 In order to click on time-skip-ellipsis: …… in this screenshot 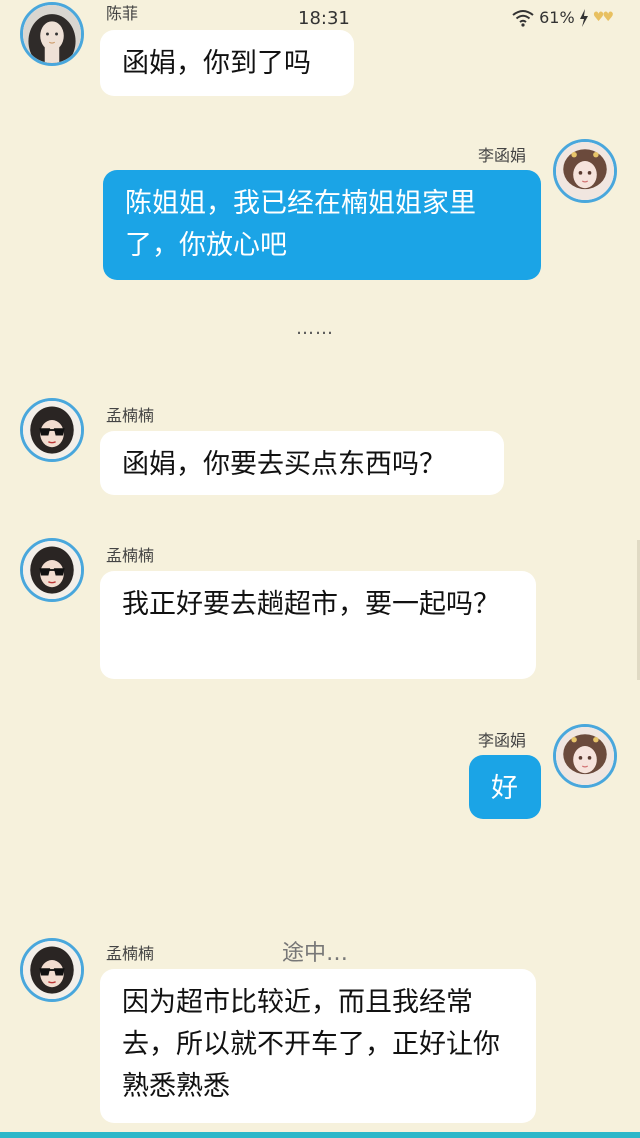, I will do `click(315, 328)`.